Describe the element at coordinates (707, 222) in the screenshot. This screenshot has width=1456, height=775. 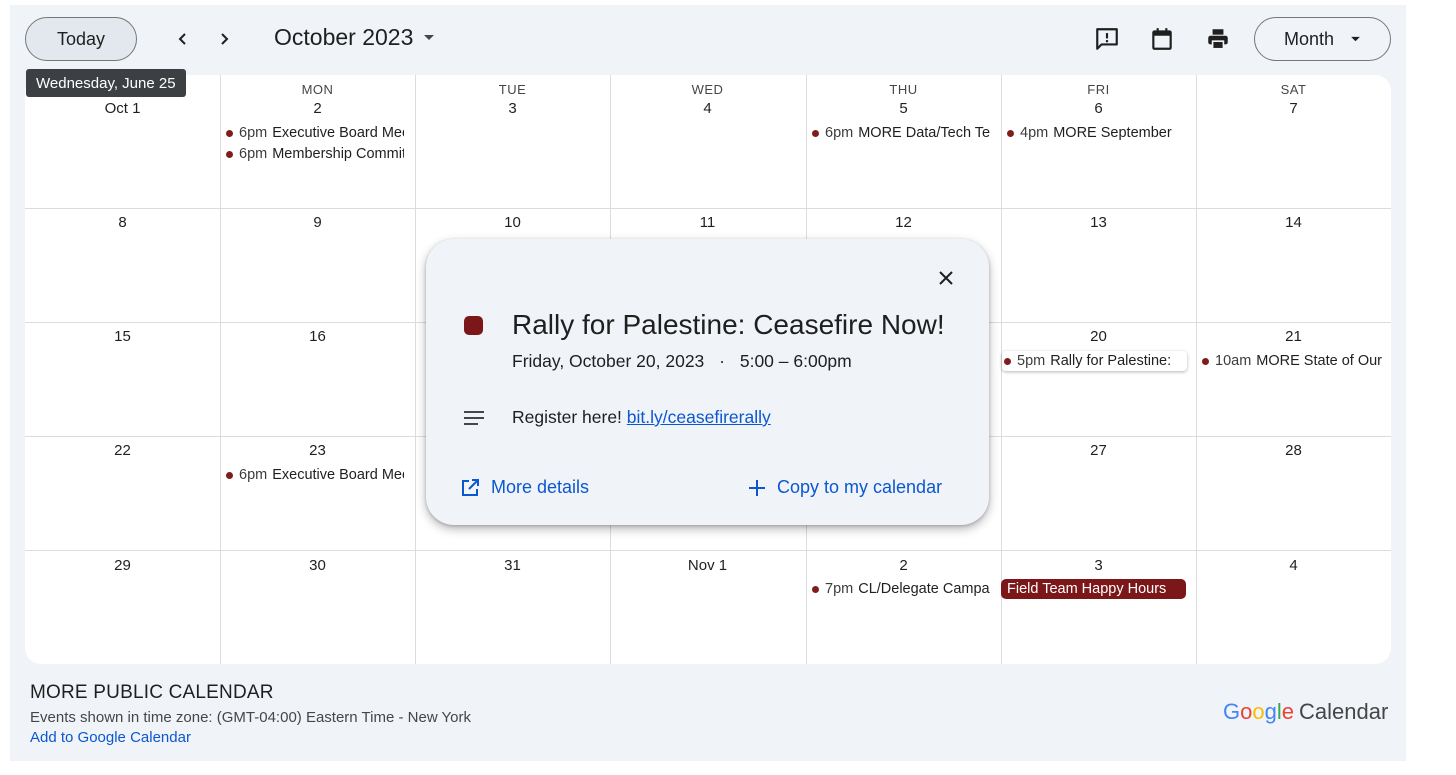
I see `day-number: 11` at that location.